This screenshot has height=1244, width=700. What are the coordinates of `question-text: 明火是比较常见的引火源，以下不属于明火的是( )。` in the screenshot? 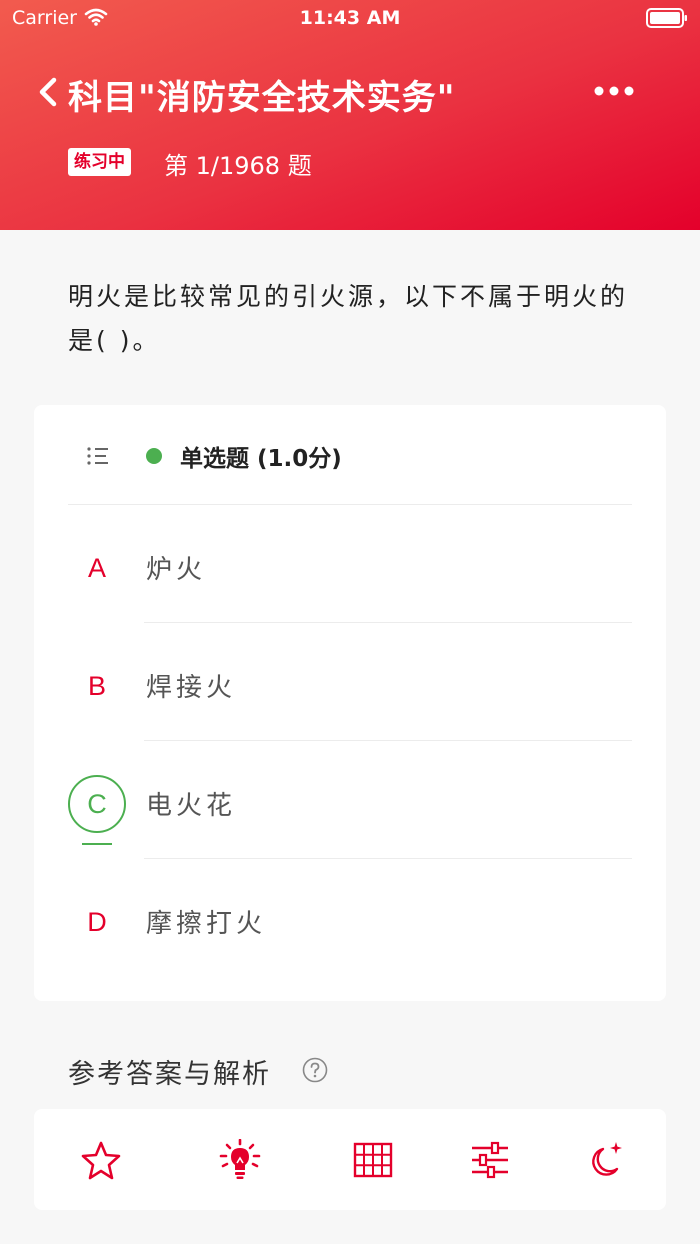 It's located at (348, 318).